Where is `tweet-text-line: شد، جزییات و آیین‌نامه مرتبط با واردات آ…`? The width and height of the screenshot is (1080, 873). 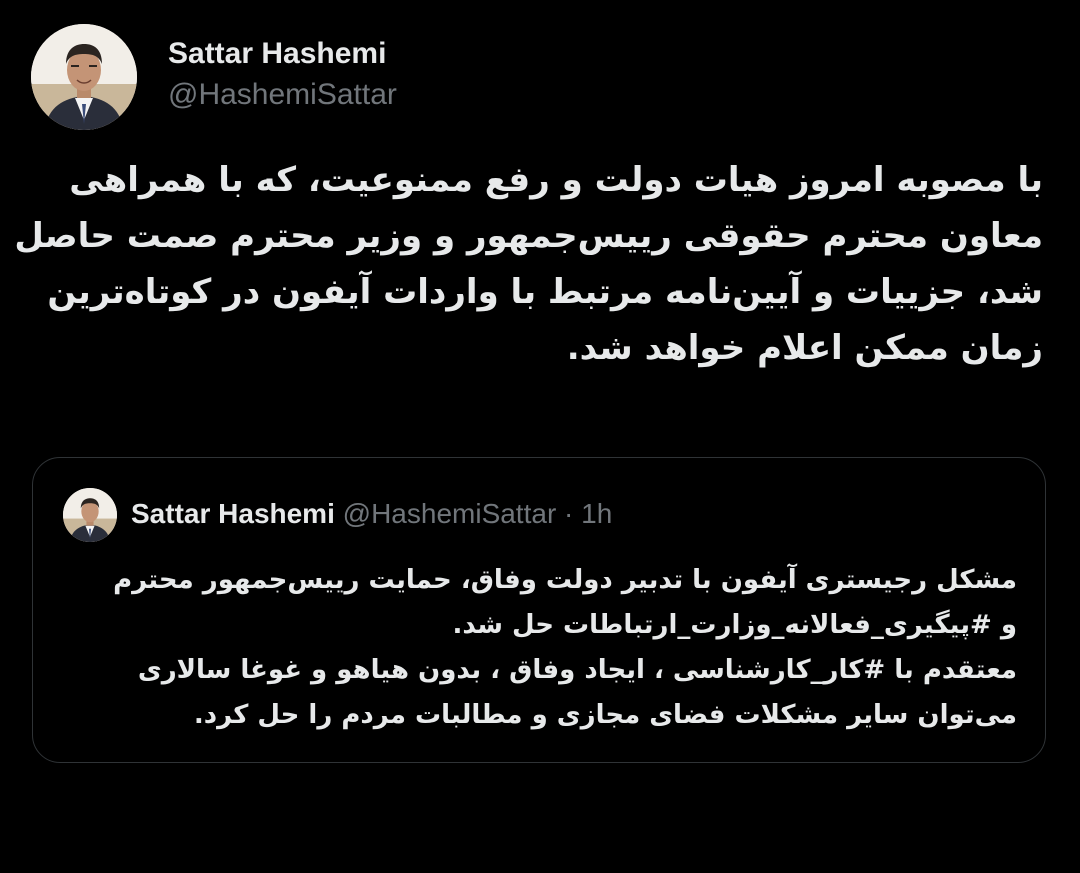 tweet-text-line: شد، جزییات و آیین‌نامه مرتبط با واردات آ… is located at coordinates (545, 292).